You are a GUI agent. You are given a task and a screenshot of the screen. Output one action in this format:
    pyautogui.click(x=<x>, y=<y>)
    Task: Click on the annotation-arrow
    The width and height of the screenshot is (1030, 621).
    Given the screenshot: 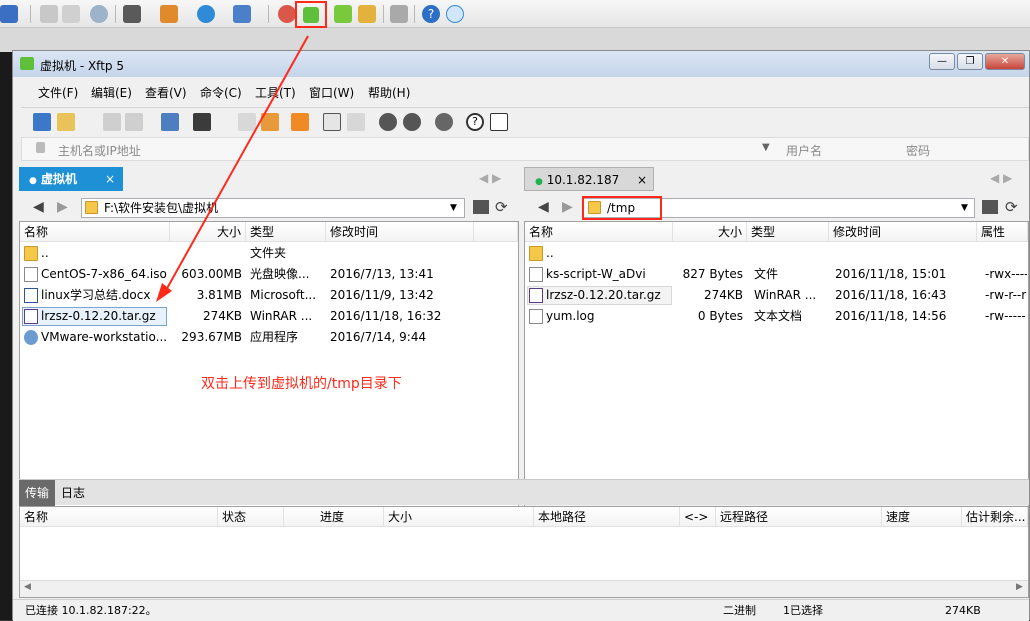 What is the action you would take?
    pyautogui.click(x=232, y=168)
    